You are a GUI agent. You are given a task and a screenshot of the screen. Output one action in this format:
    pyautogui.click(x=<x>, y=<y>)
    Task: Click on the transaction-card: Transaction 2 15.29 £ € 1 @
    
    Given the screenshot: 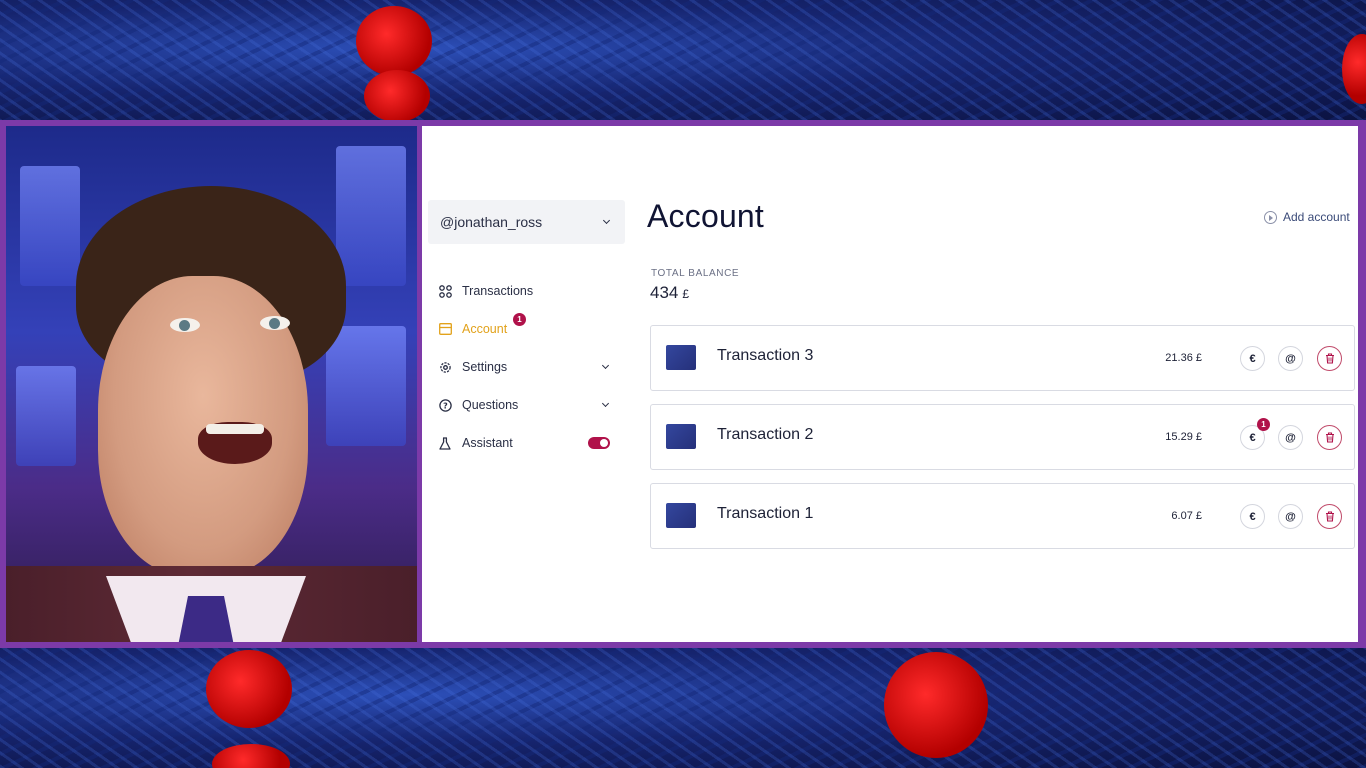 What is the action you would take?
    pyautogui.click(x=1002, y=437)
    